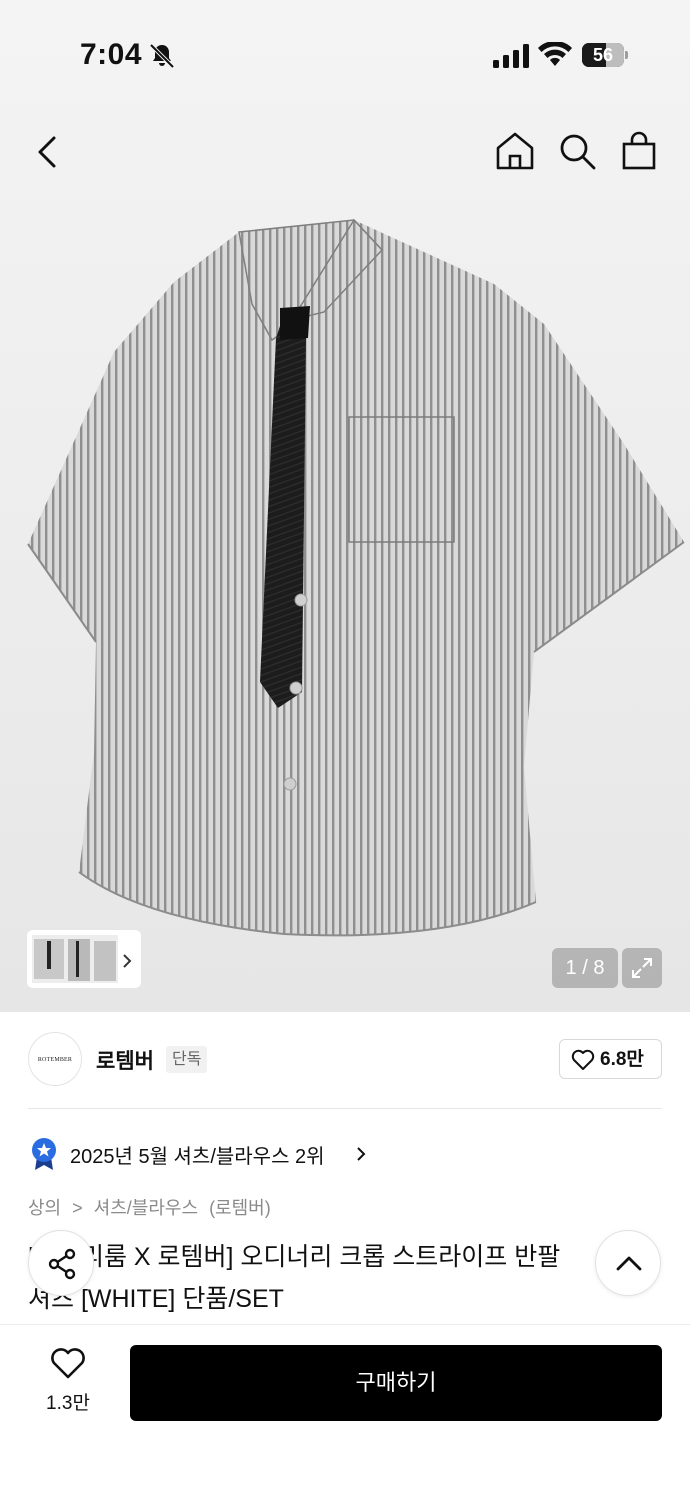 This screenshot has height=1500, width=690. I want to click on product-title-line: [빅피리룸 X 로템버] 오디너리 크롭 스트라이프 반팔, so click(294, 1257).